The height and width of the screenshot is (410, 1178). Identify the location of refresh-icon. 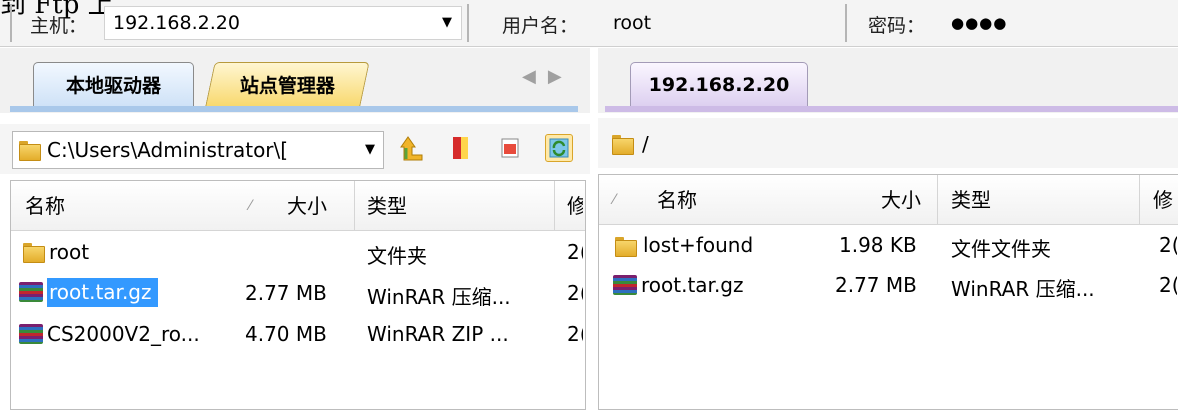
(559, 148).